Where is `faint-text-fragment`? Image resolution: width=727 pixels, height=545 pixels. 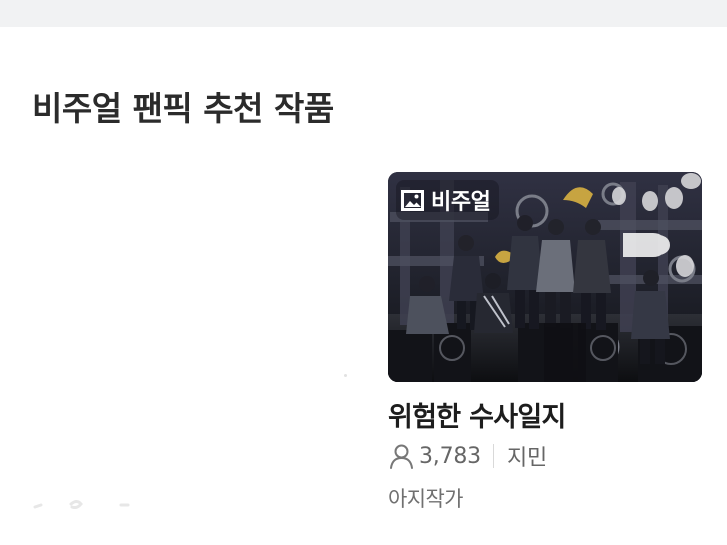 faint-text-fragment is located at coordinates (81, 504).